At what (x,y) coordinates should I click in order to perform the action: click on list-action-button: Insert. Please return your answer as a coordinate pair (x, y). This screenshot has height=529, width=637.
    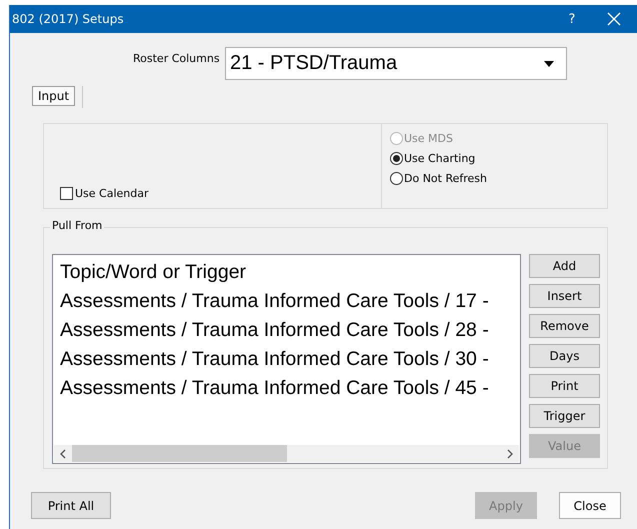
    Looking at the image, I should click on (564, 296).